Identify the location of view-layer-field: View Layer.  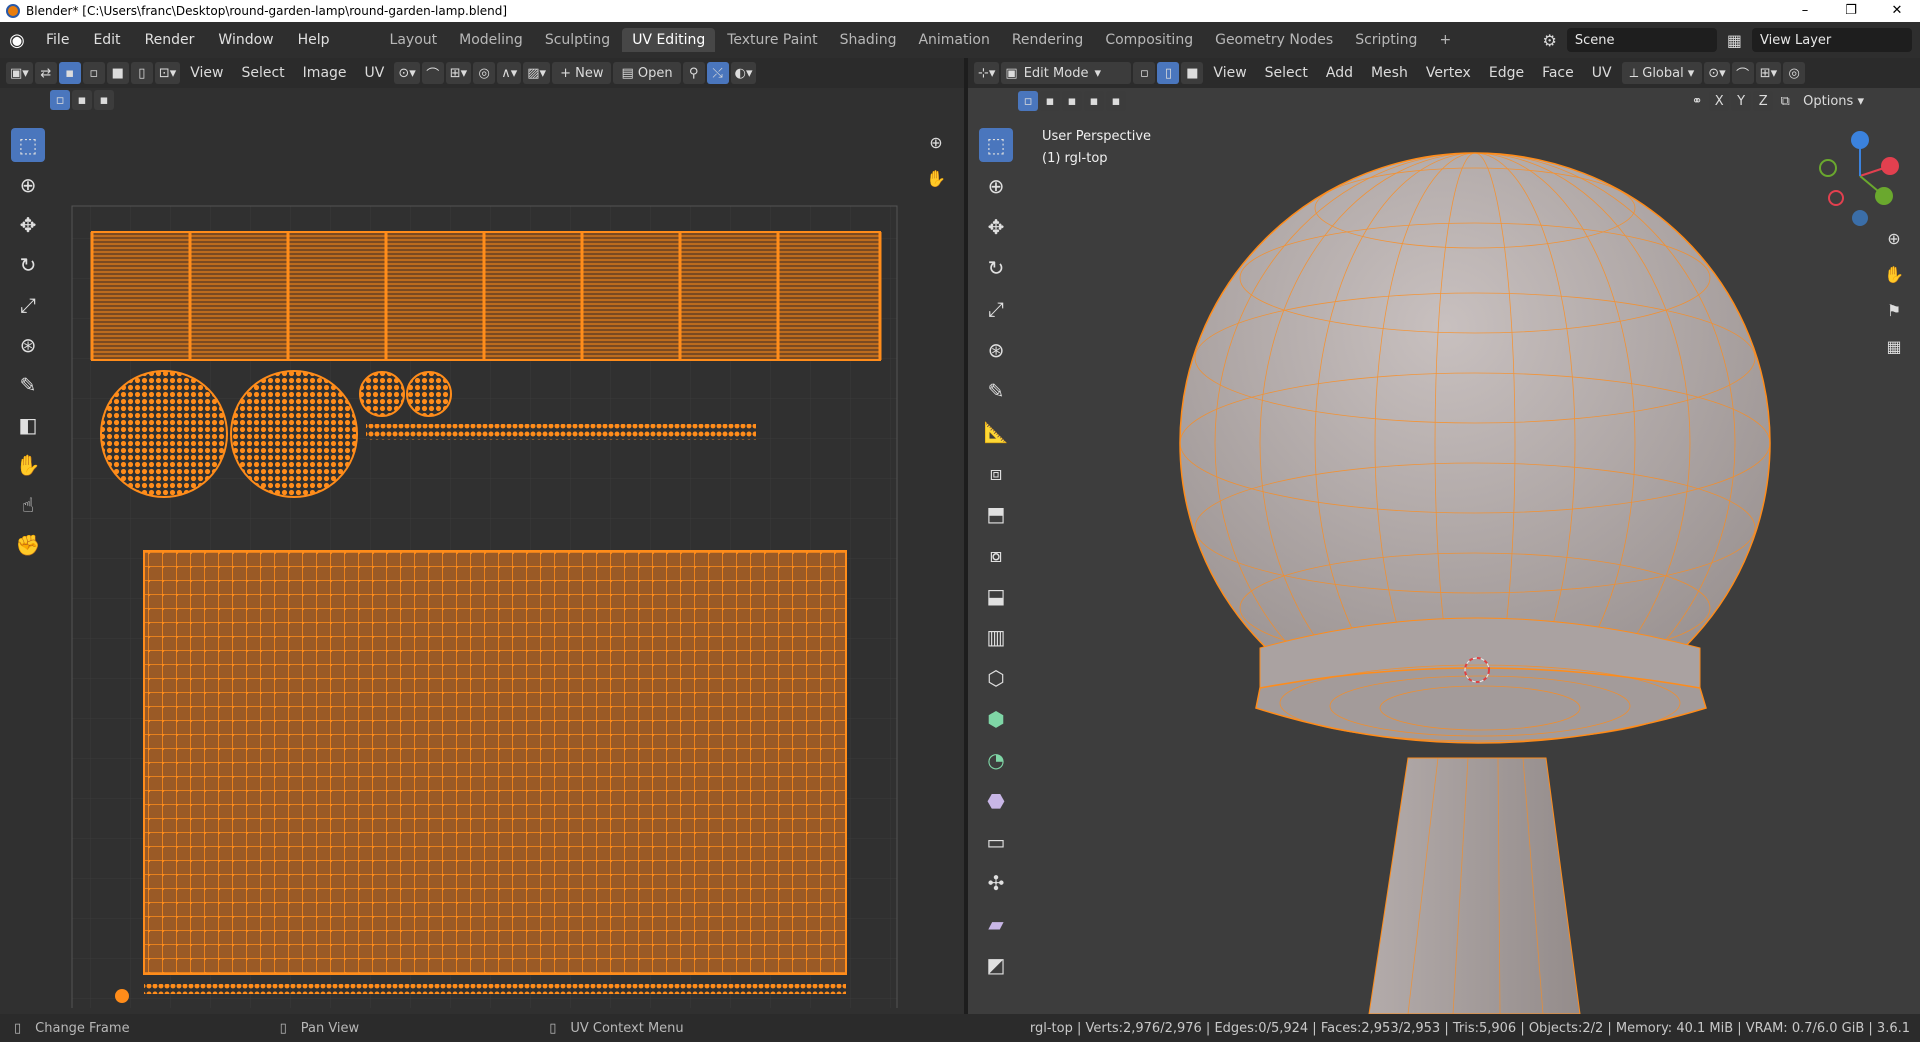
(1832, 40).